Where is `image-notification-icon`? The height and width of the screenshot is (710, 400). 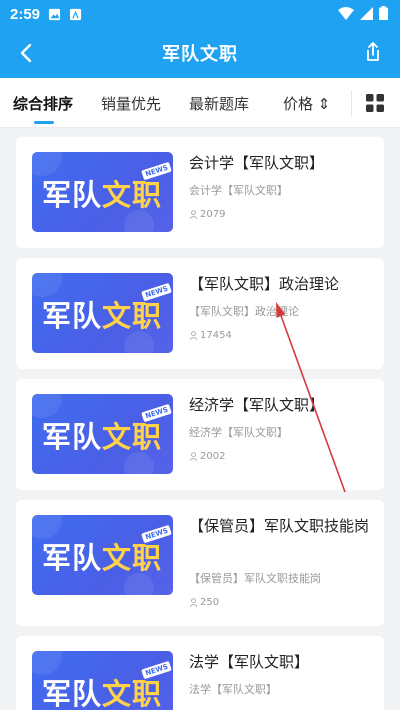 image-notification-icon is located at coordinates (54, 14).